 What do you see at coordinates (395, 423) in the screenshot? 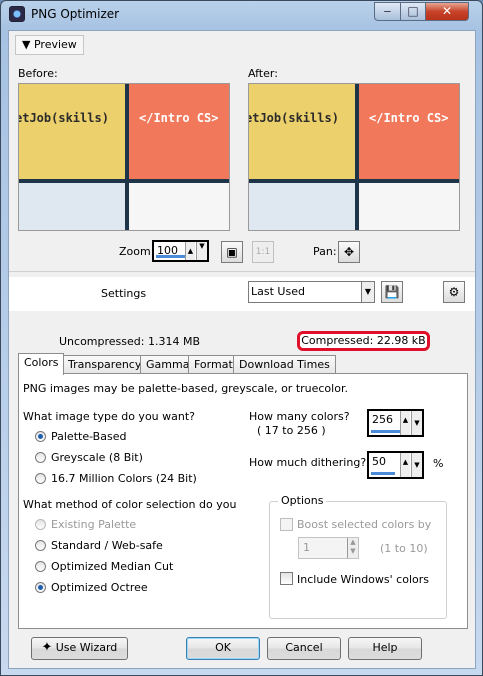
I see `num-colors-input: 256 ▲ ▼` at bounding box center [395, 423].